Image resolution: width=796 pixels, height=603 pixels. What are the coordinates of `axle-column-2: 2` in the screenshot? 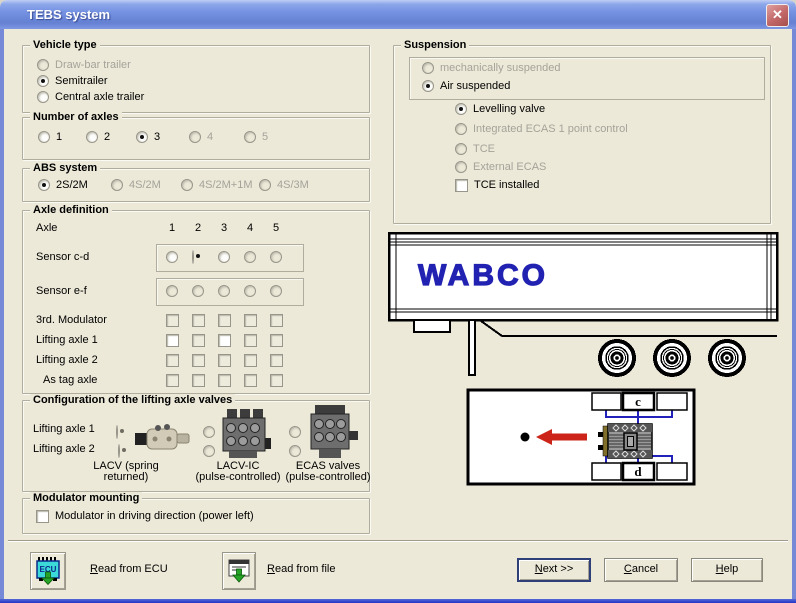 It's located at (198, 228).